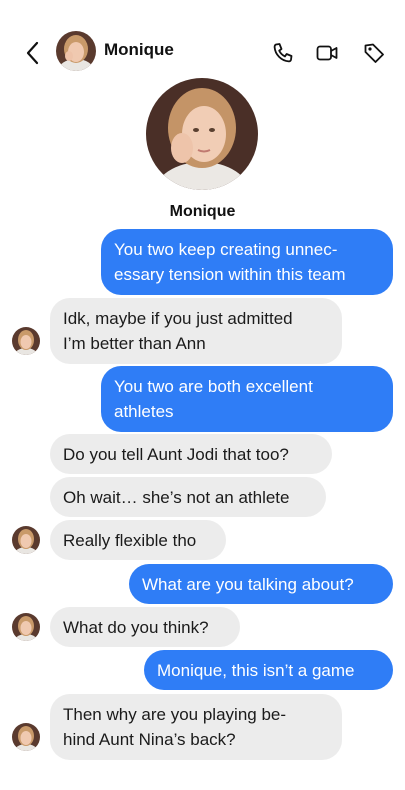 This screenshot has width=405, height=790. I want to click on video-camera-icon, so click(327, 53).